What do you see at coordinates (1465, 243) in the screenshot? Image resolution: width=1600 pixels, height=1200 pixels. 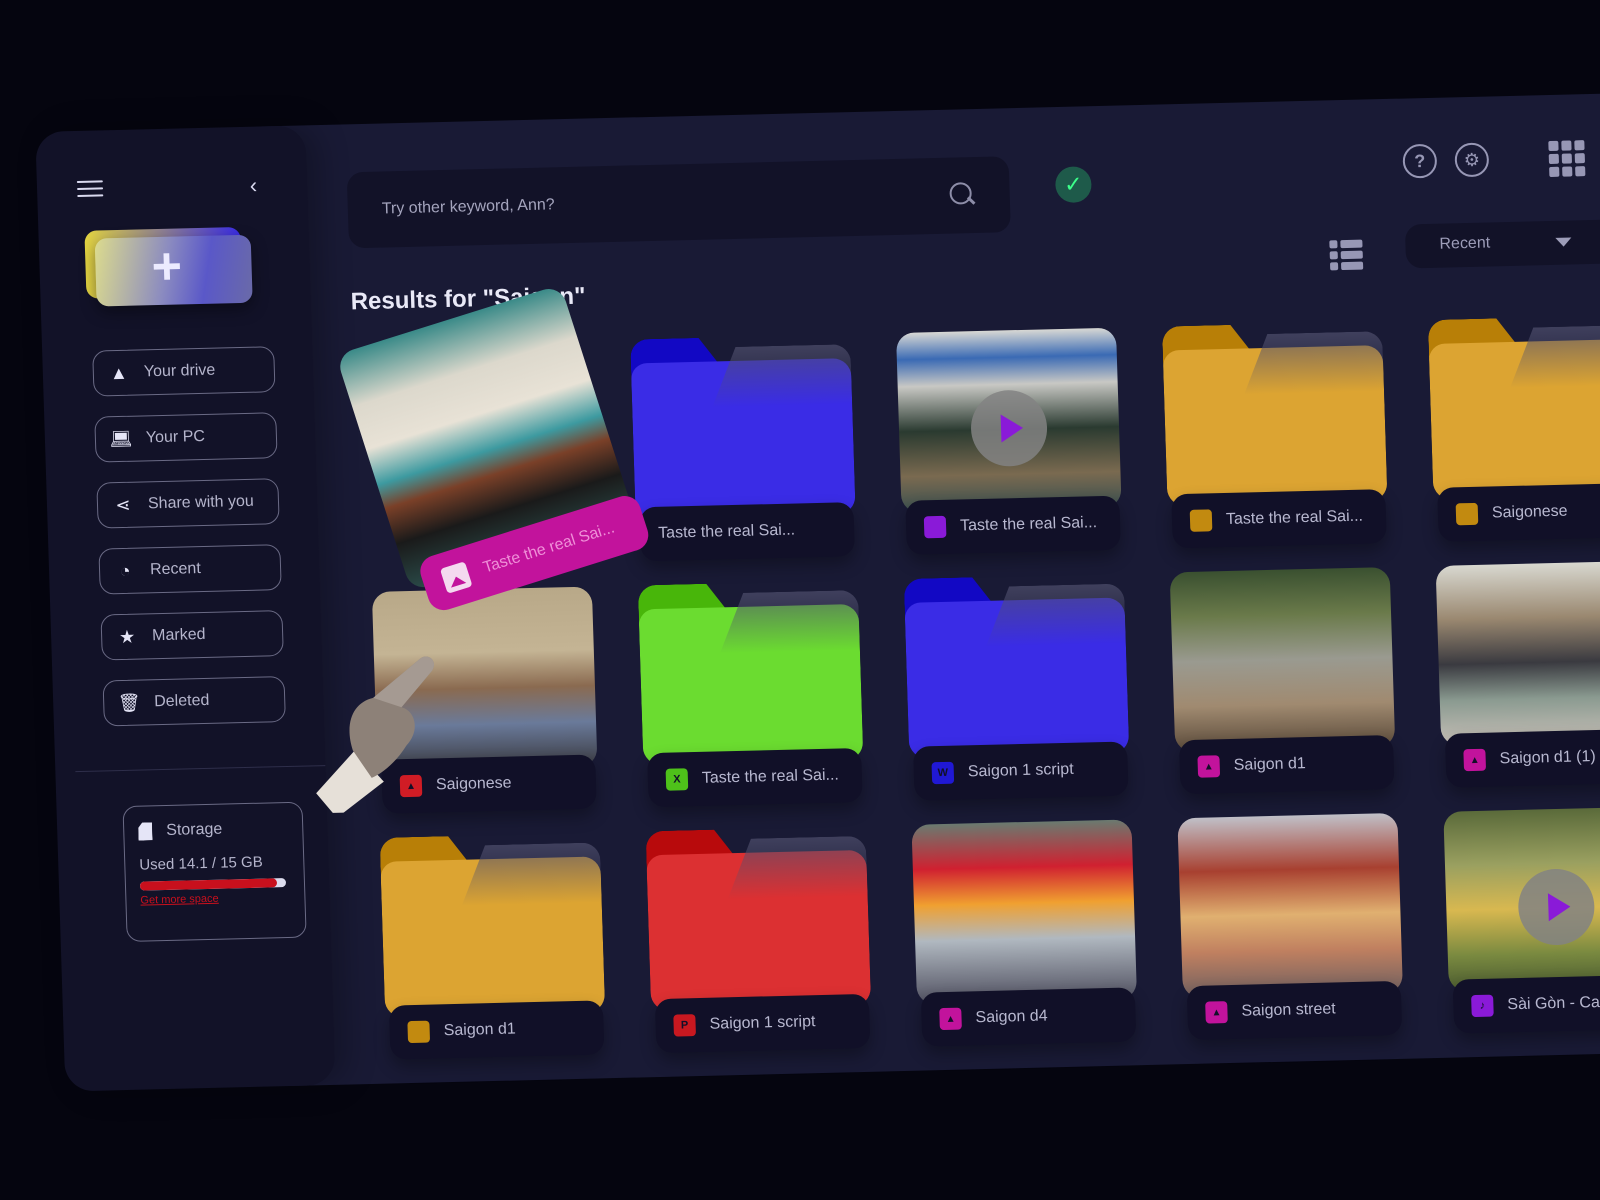 I see `sort-selected: Recent` at bounding box center [1465, 243].